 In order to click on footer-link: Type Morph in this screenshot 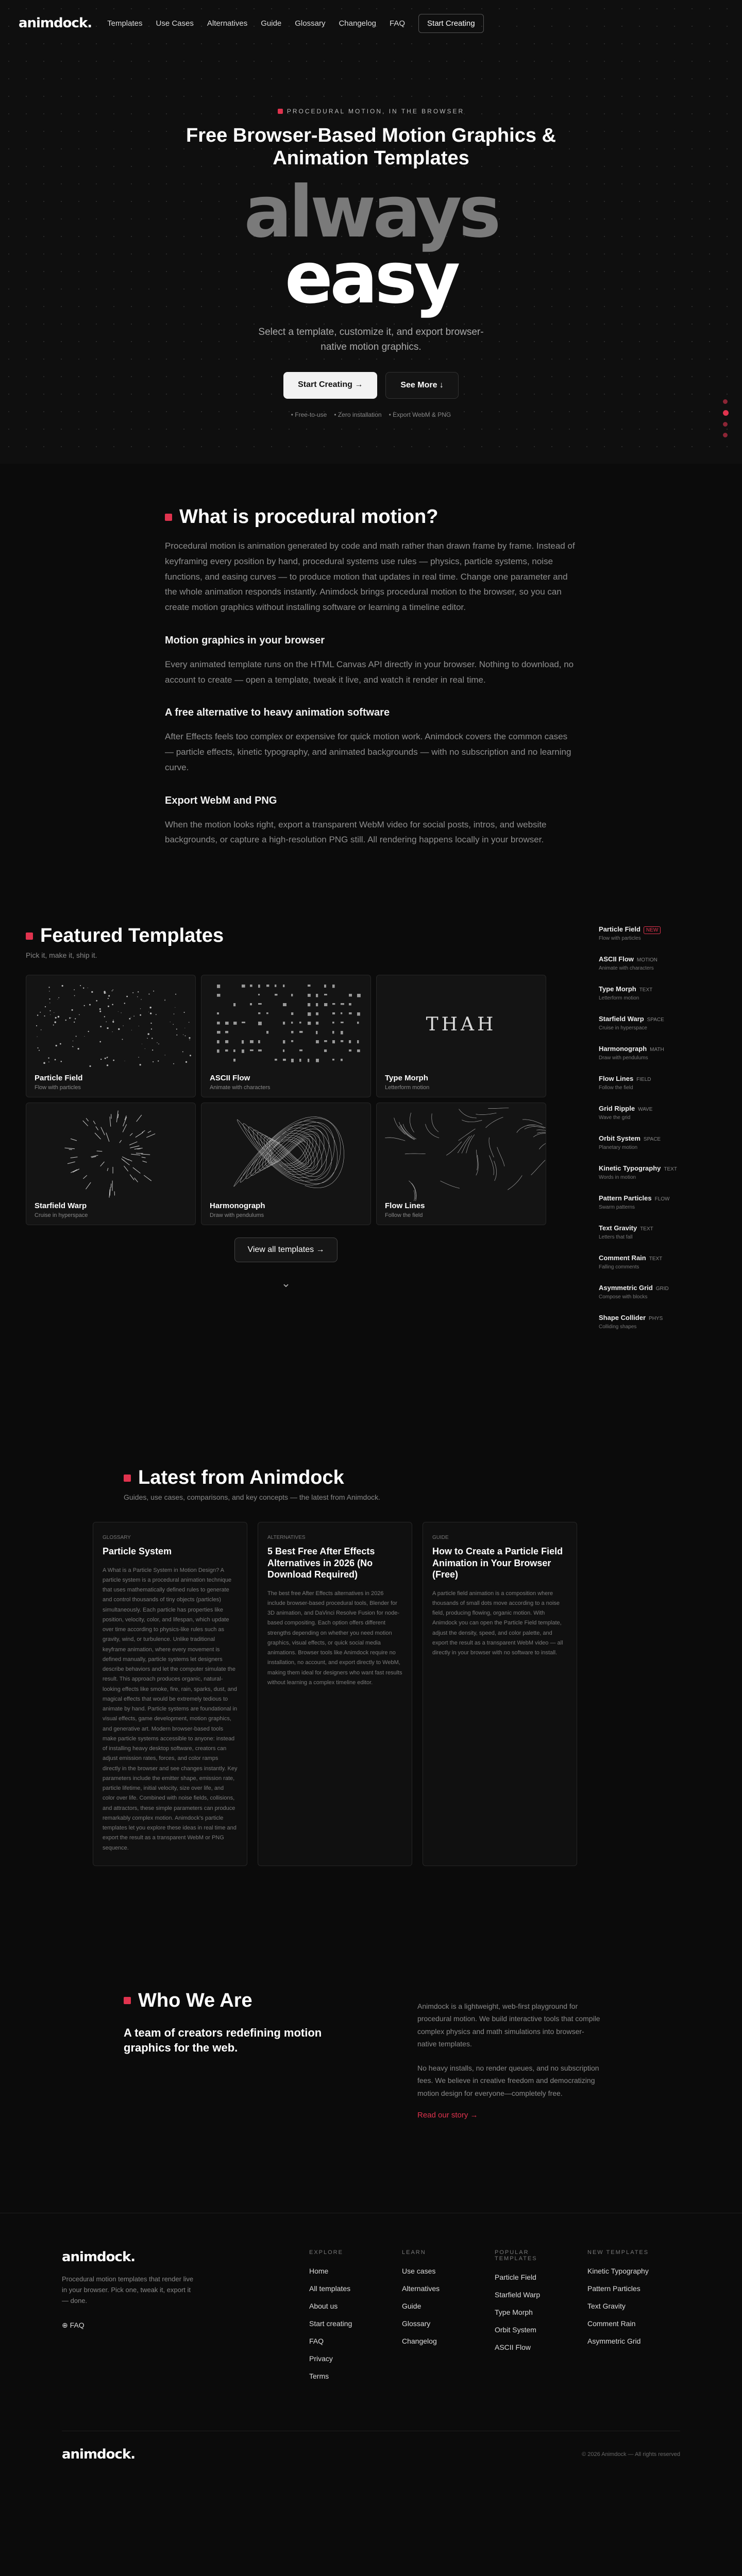, I will do `click(525, 2312)`.